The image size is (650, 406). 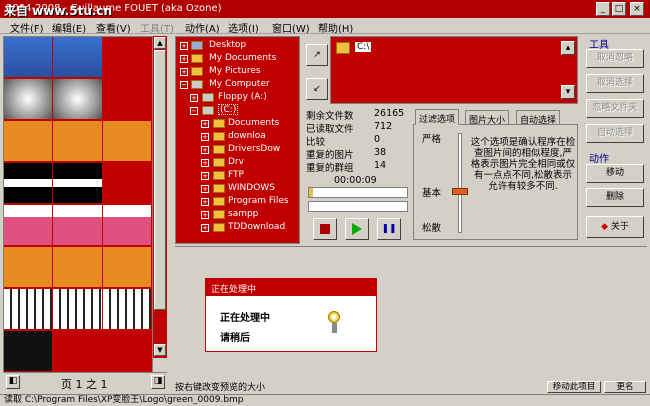 What do you see at coordinates (574, 387) in the screenshot?
I see `move-item-button: 移动此项目` at bounding box center [574, 387].